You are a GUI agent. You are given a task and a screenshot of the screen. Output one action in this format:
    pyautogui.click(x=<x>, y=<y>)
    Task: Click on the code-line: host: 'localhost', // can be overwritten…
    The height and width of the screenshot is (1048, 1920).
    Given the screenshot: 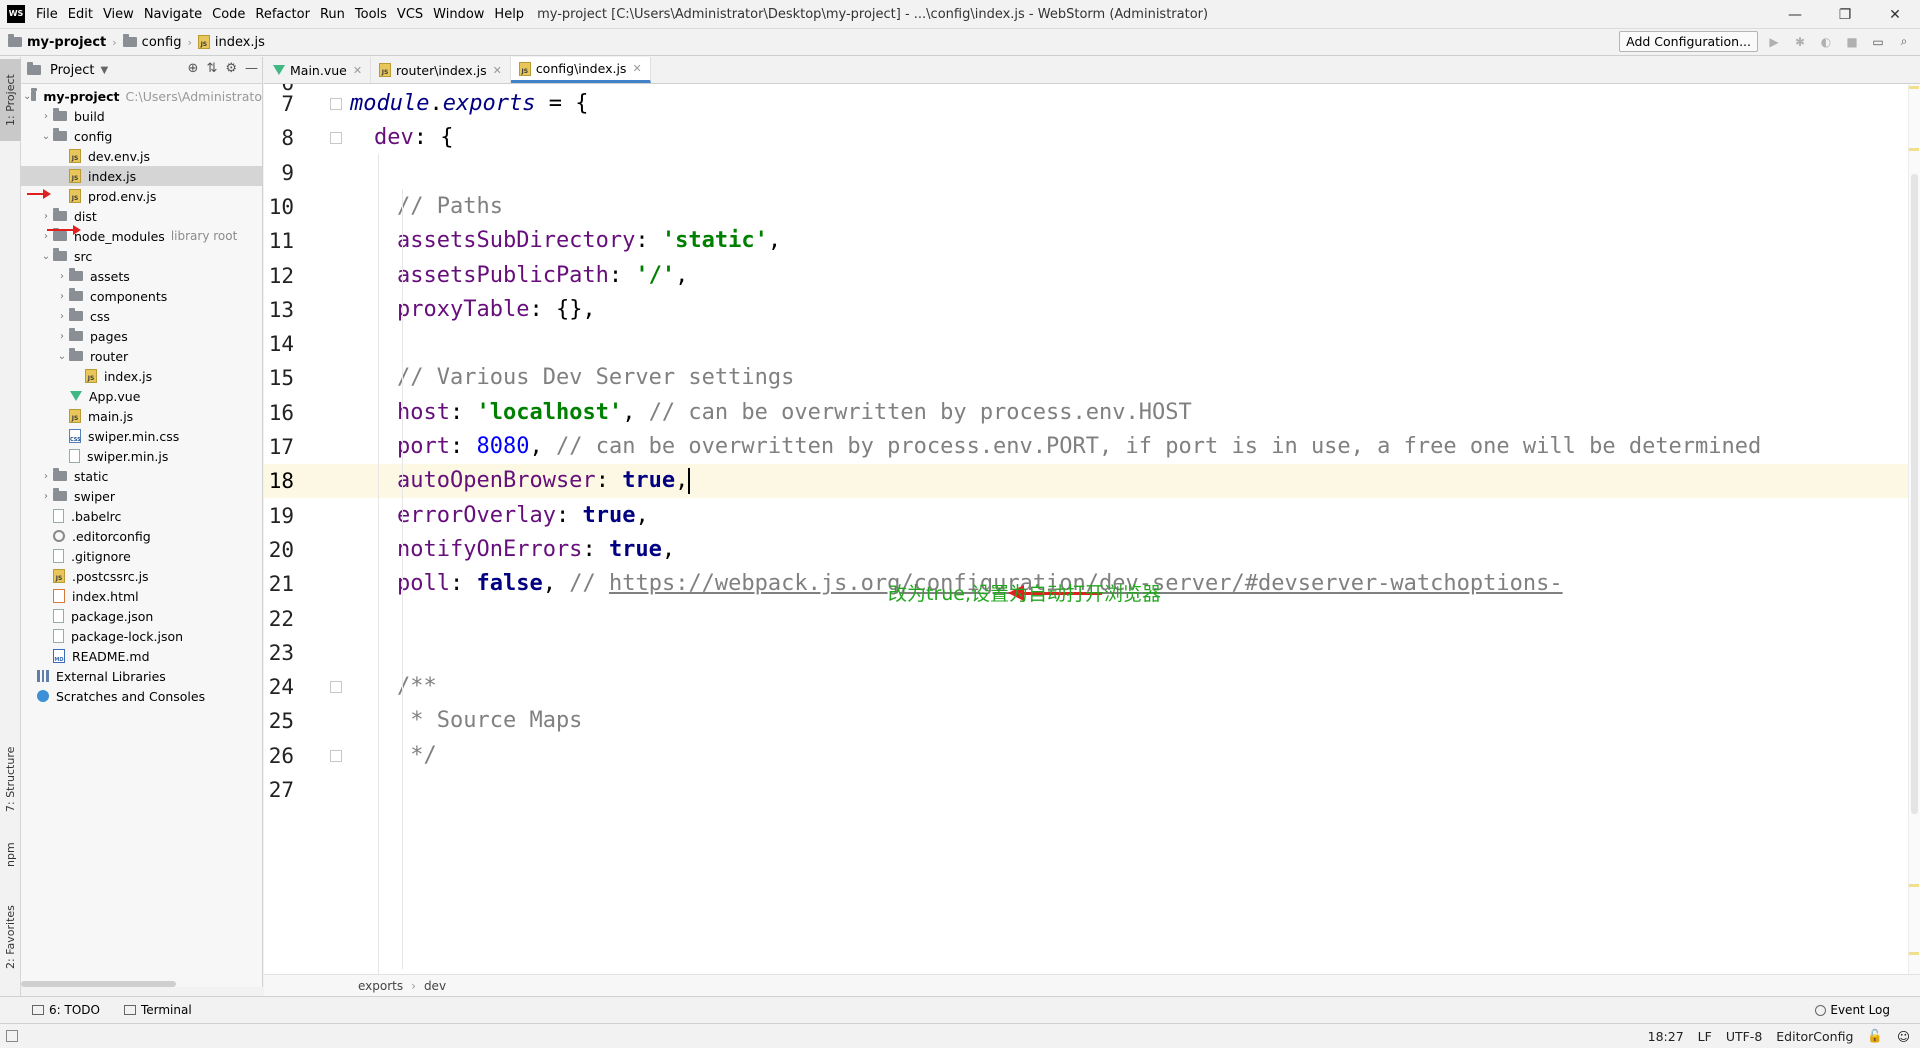 What is the action you would take?
    pyautogui.click(x=1135, y=413)
    